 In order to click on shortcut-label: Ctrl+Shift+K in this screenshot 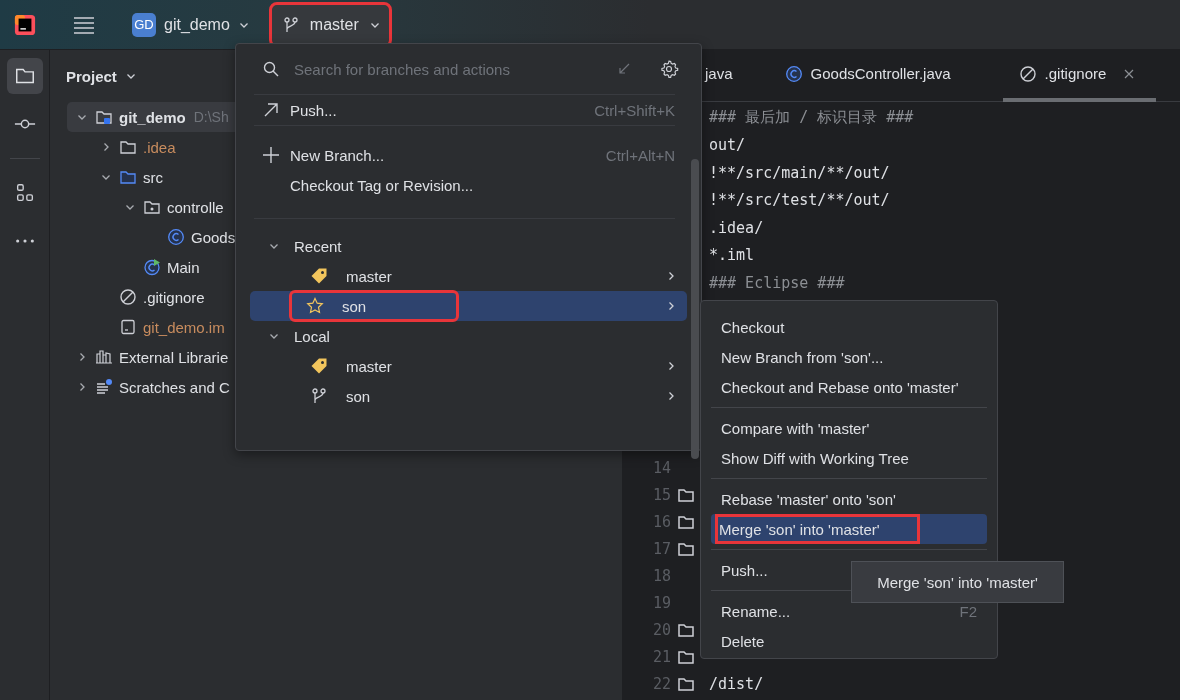, I will do `click(634, 110)`.